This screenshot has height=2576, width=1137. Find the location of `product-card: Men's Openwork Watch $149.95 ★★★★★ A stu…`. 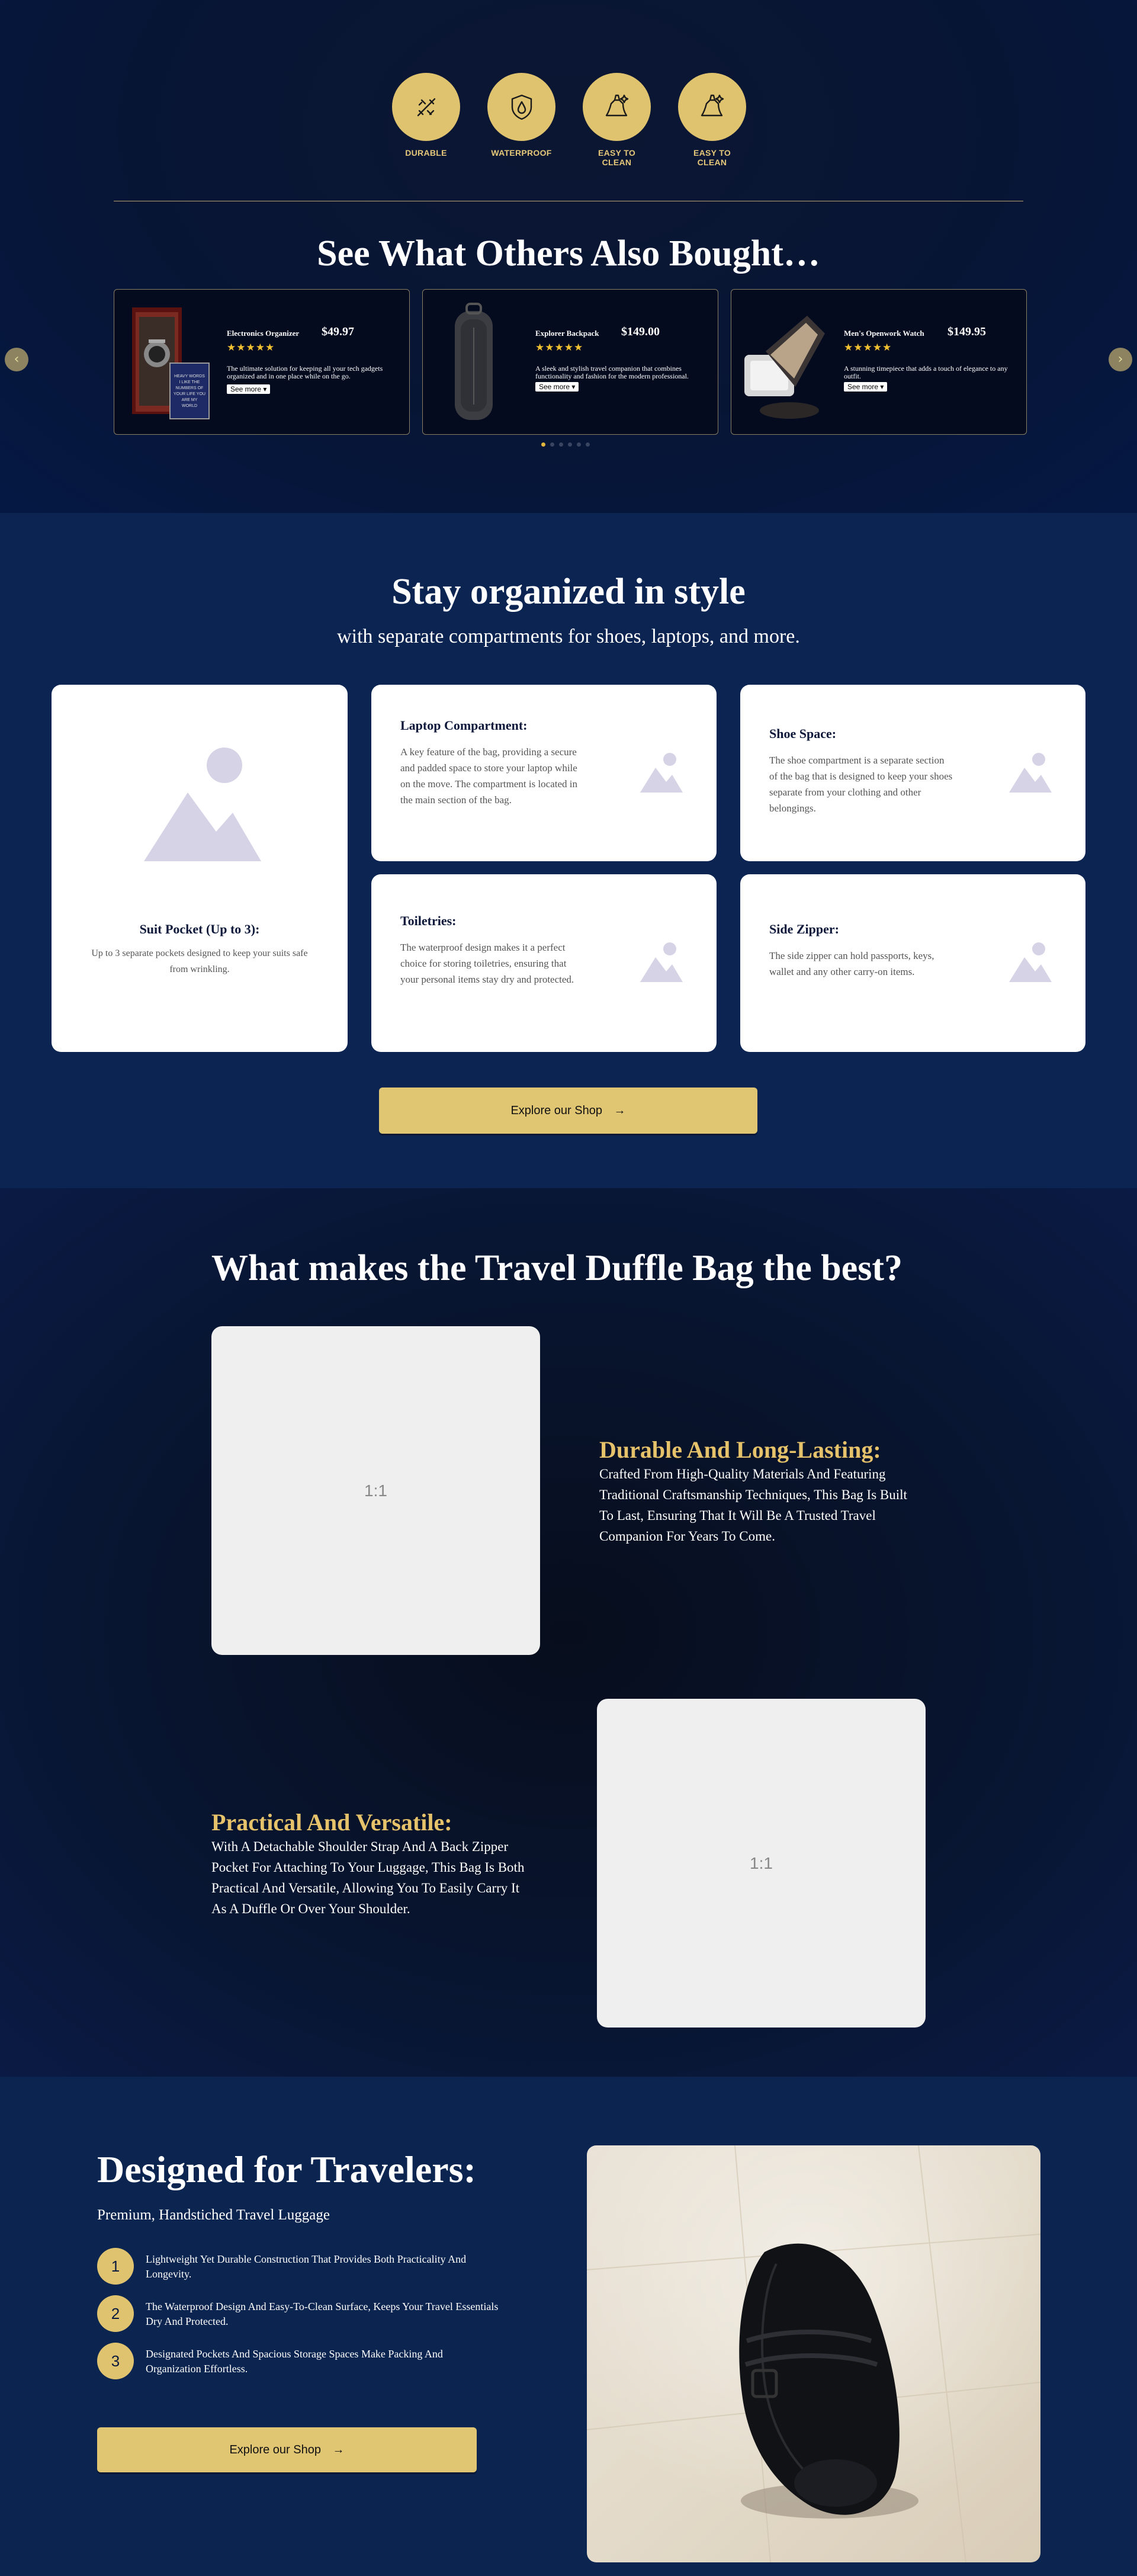

product-card: Men's Openwork Watch $149.95 ★★★★★ A stu… is located at coordinates (879, 362).